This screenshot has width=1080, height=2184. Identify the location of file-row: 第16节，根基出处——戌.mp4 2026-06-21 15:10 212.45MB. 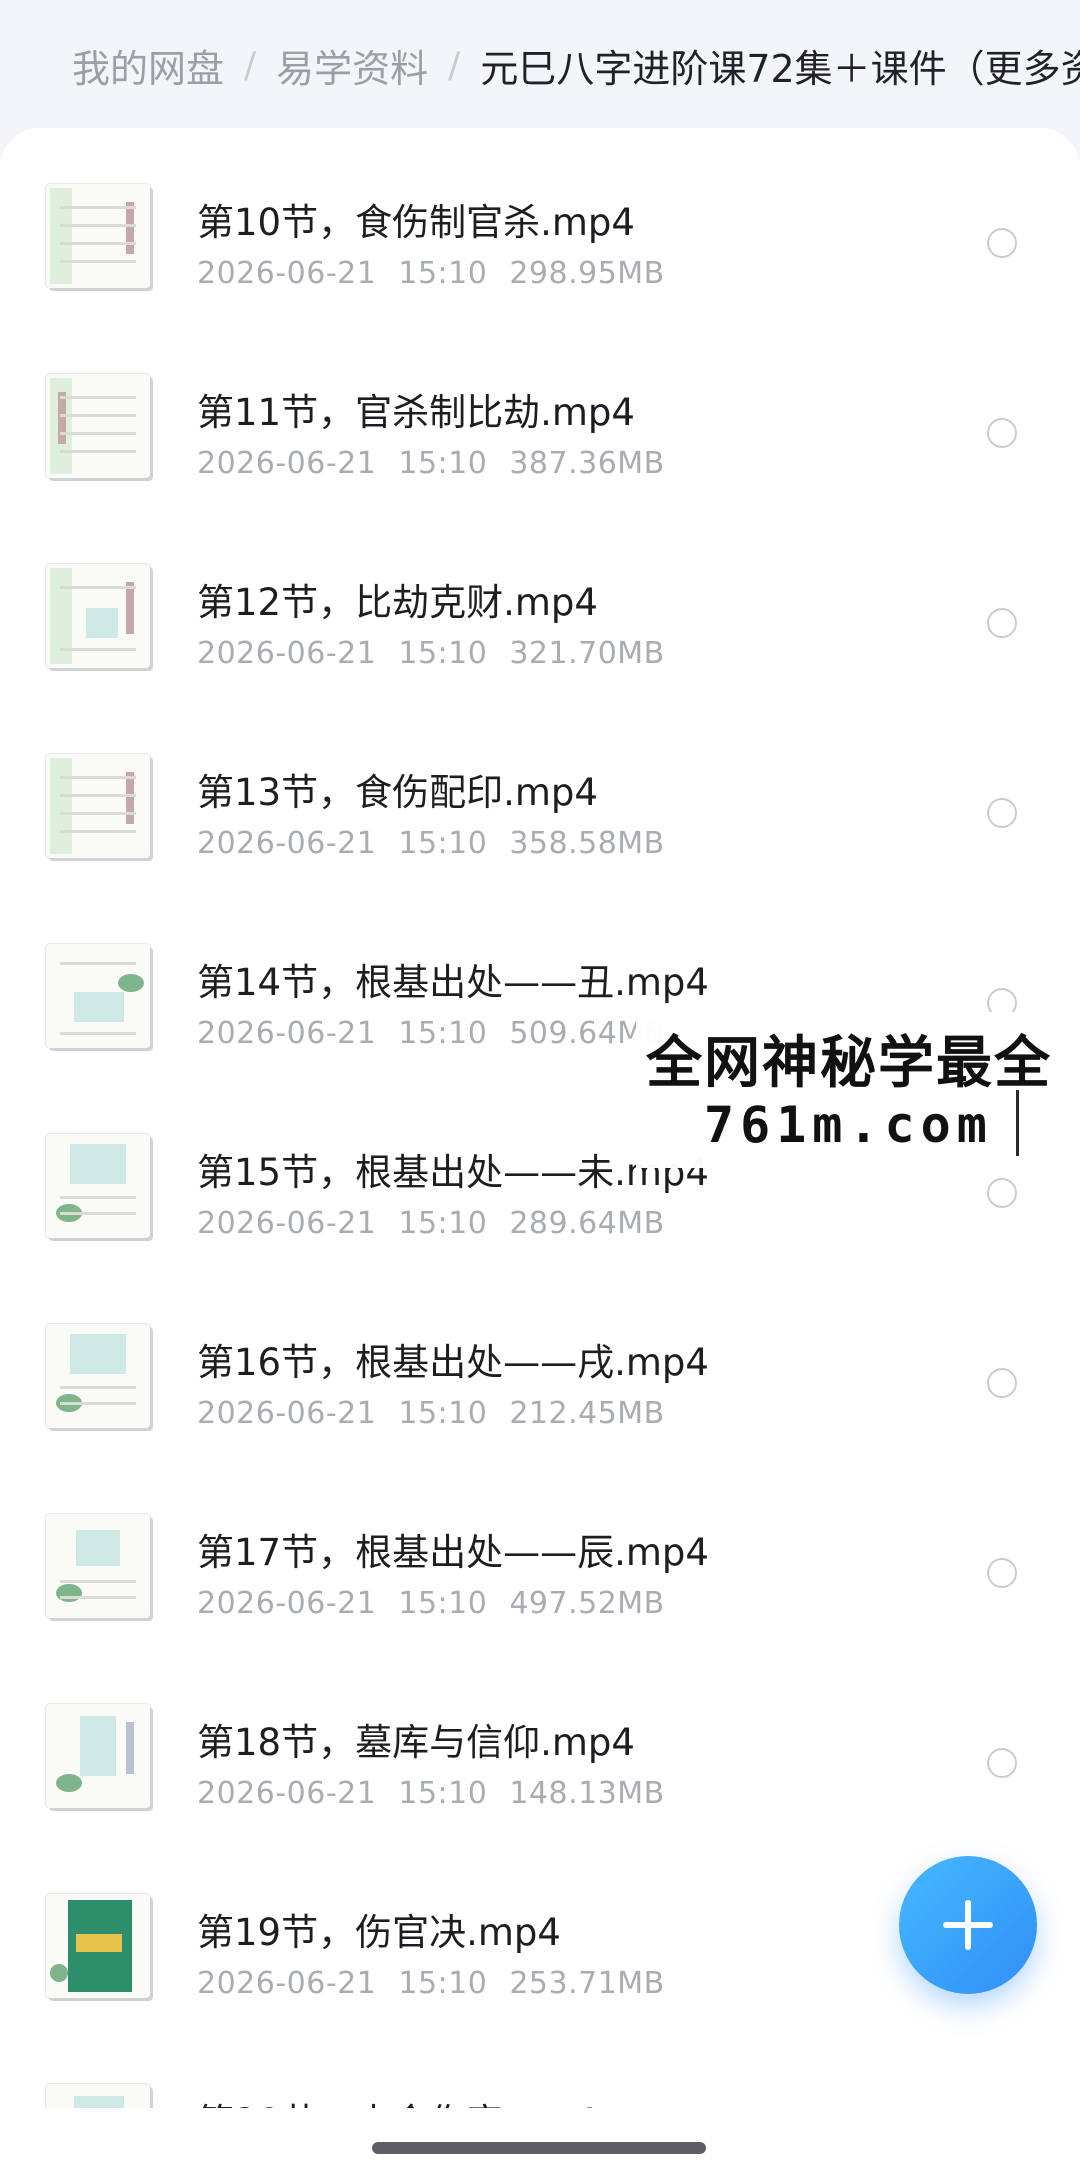
(540, 1363).